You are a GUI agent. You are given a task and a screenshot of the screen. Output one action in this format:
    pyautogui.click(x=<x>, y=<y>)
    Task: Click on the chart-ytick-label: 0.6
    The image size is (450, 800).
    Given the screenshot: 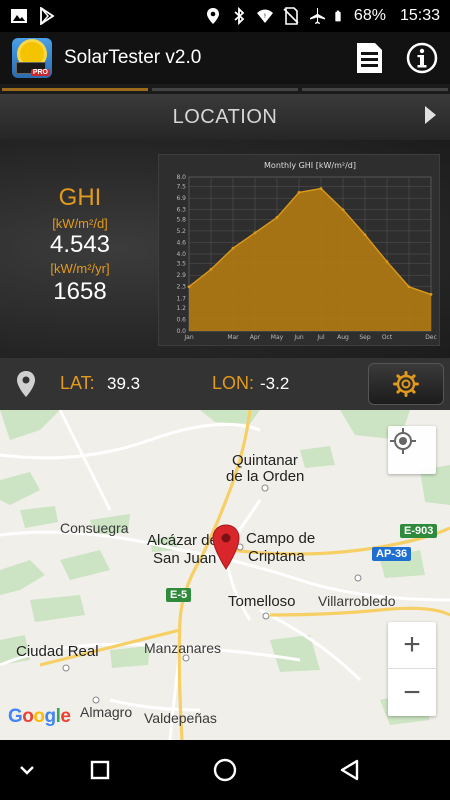 What is the action you would take?
    pyautogui.click(x=181, y=319)
    